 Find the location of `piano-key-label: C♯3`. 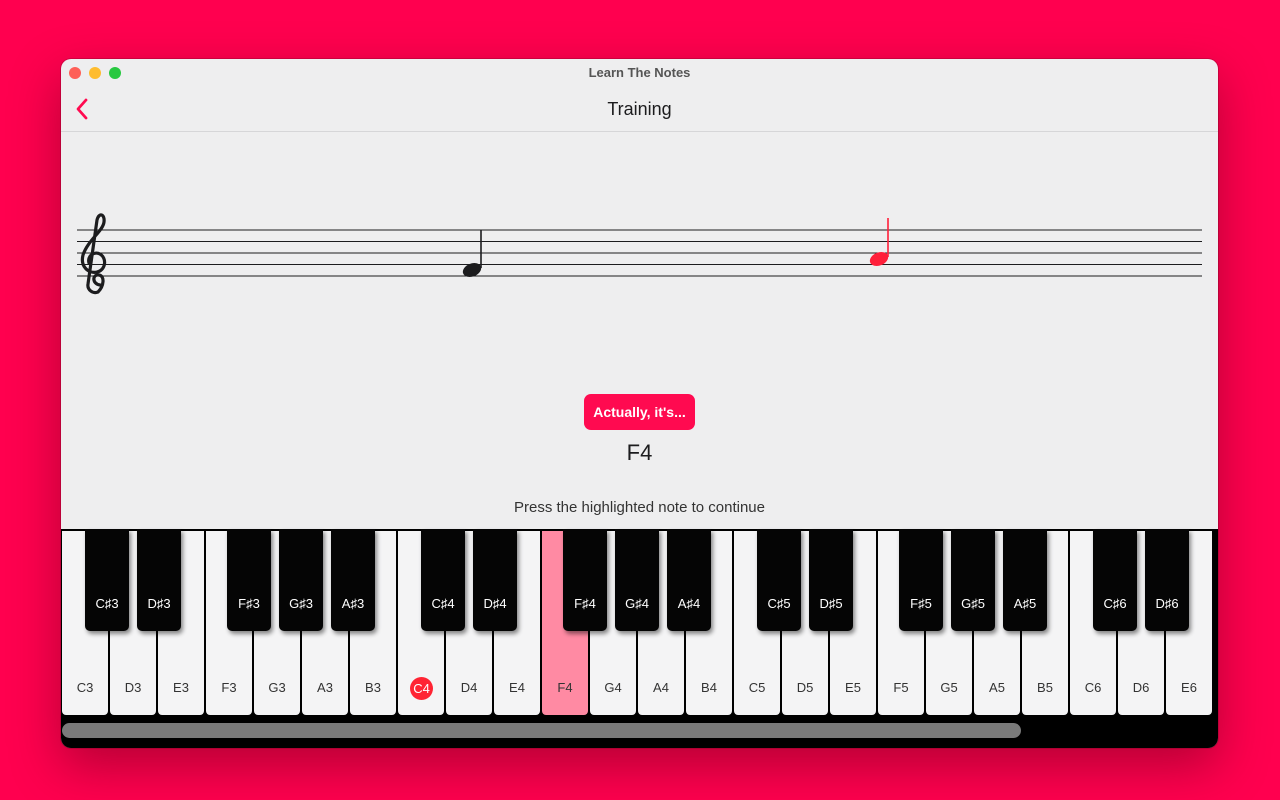

piano-key-label: C♯3 is located at coordinates (107, 603).